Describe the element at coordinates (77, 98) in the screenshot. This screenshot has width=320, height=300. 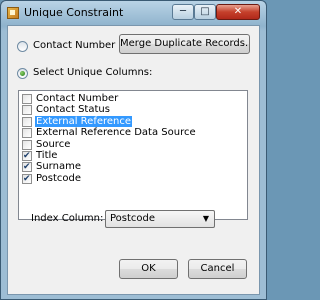
I see `column-label: Contact Number` at that location.